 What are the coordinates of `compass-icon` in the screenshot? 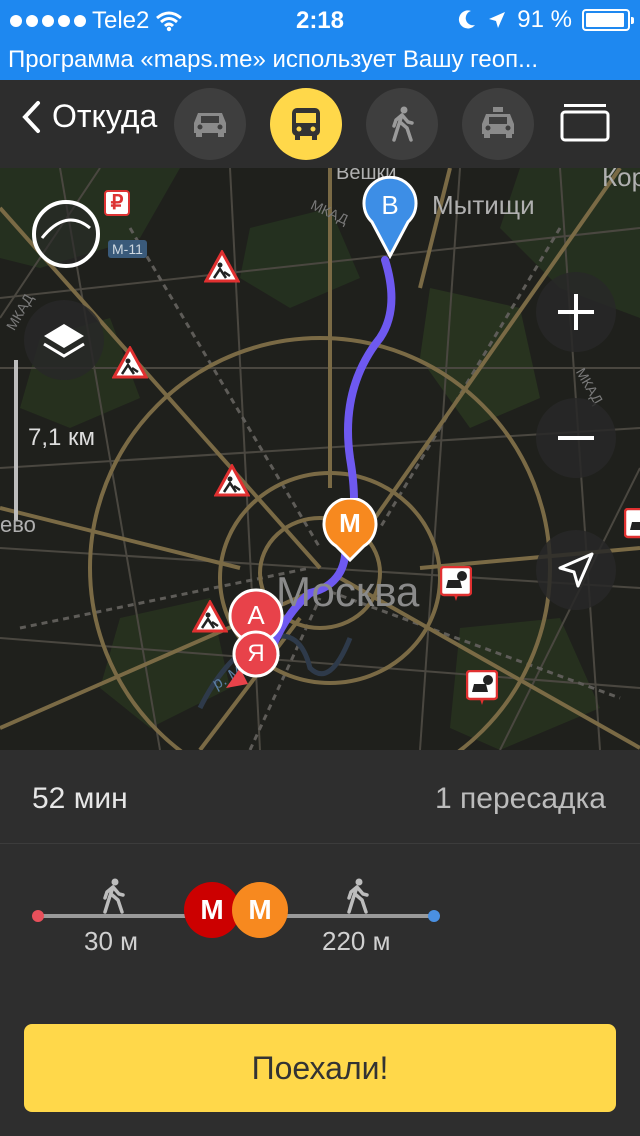 It's located at (66, 234).